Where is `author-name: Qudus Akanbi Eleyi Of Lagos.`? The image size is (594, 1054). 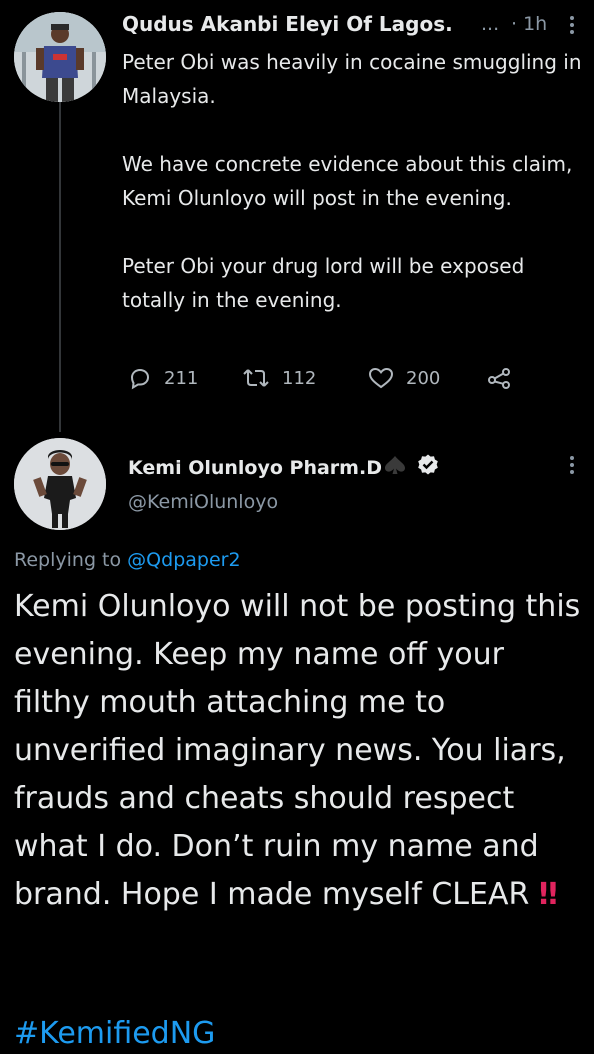
author-name: Qudus Akanbi Eleyi Of Lagos. is located at coordinates (287, 24).